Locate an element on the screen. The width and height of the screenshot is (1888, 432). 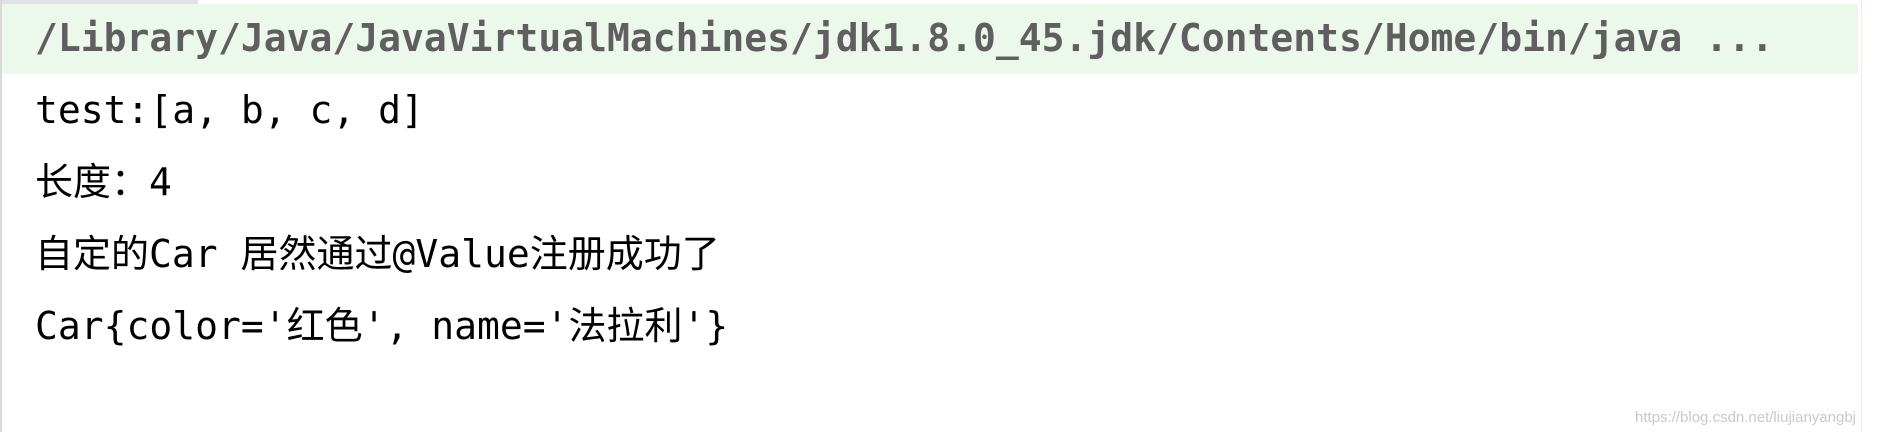
output-line: 自定的Car 居然通过@Value注册成功了 is located at coordinates (377, 254).